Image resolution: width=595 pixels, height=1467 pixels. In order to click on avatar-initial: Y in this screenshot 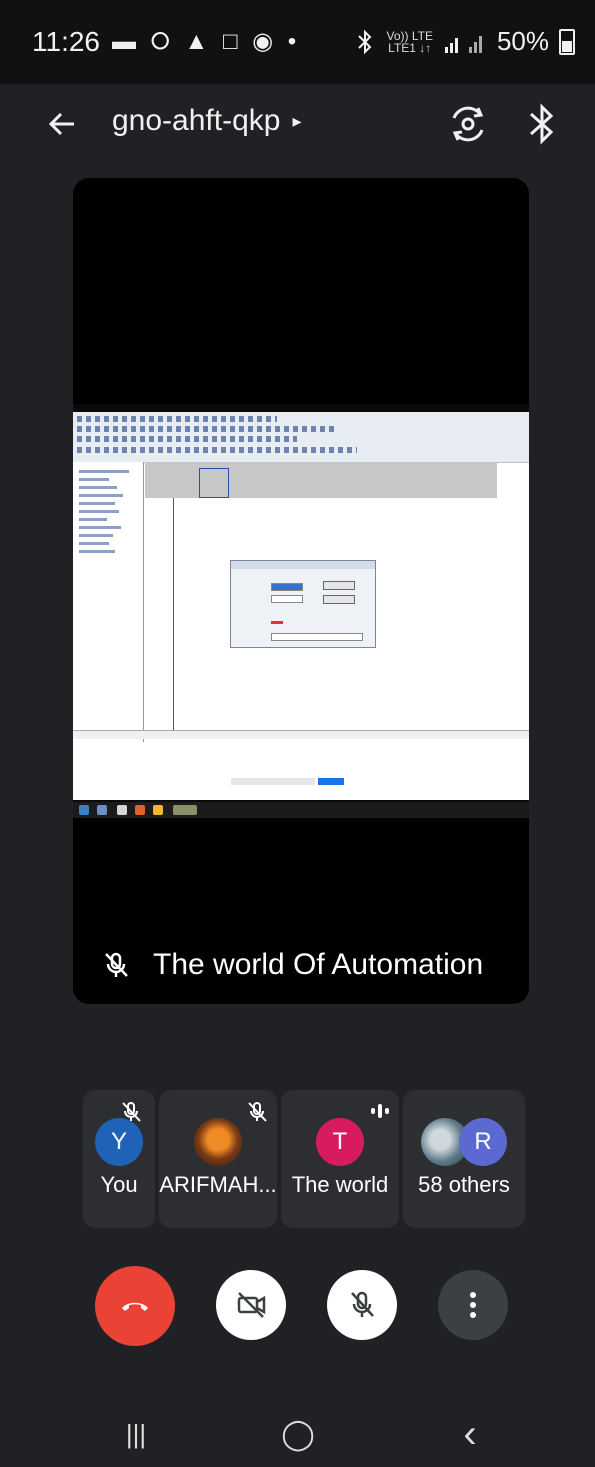, I will do `click(118, 1141)`.